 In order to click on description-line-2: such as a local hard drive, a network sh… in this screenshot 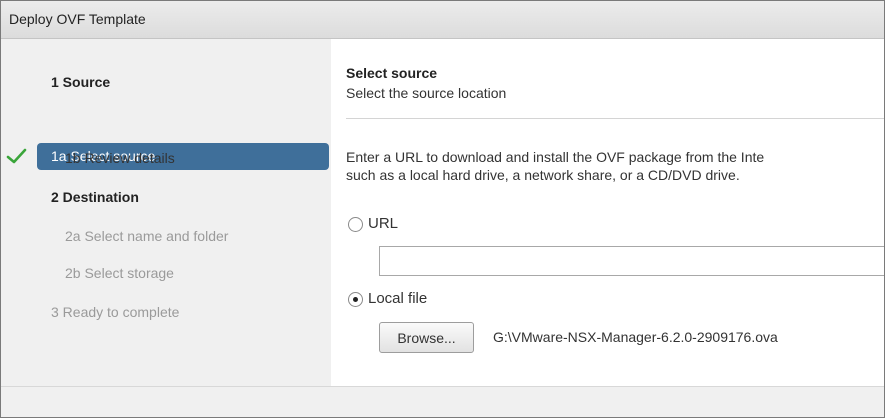, I will do `click(543, 175)`.